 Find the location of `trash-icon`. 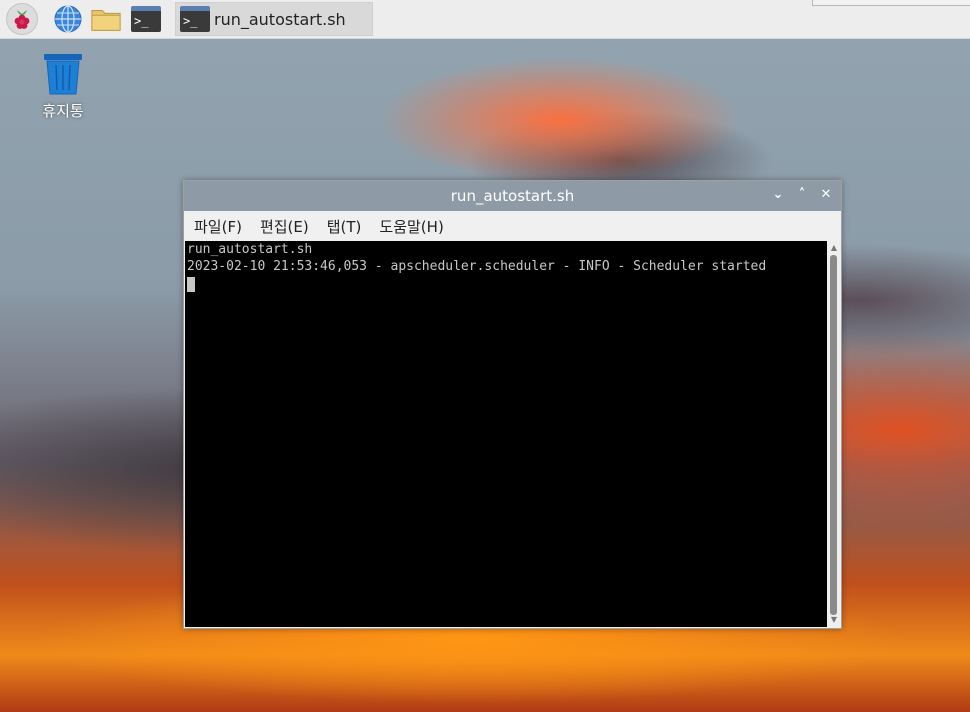

trash-icon is located at coordinates (63, 74).